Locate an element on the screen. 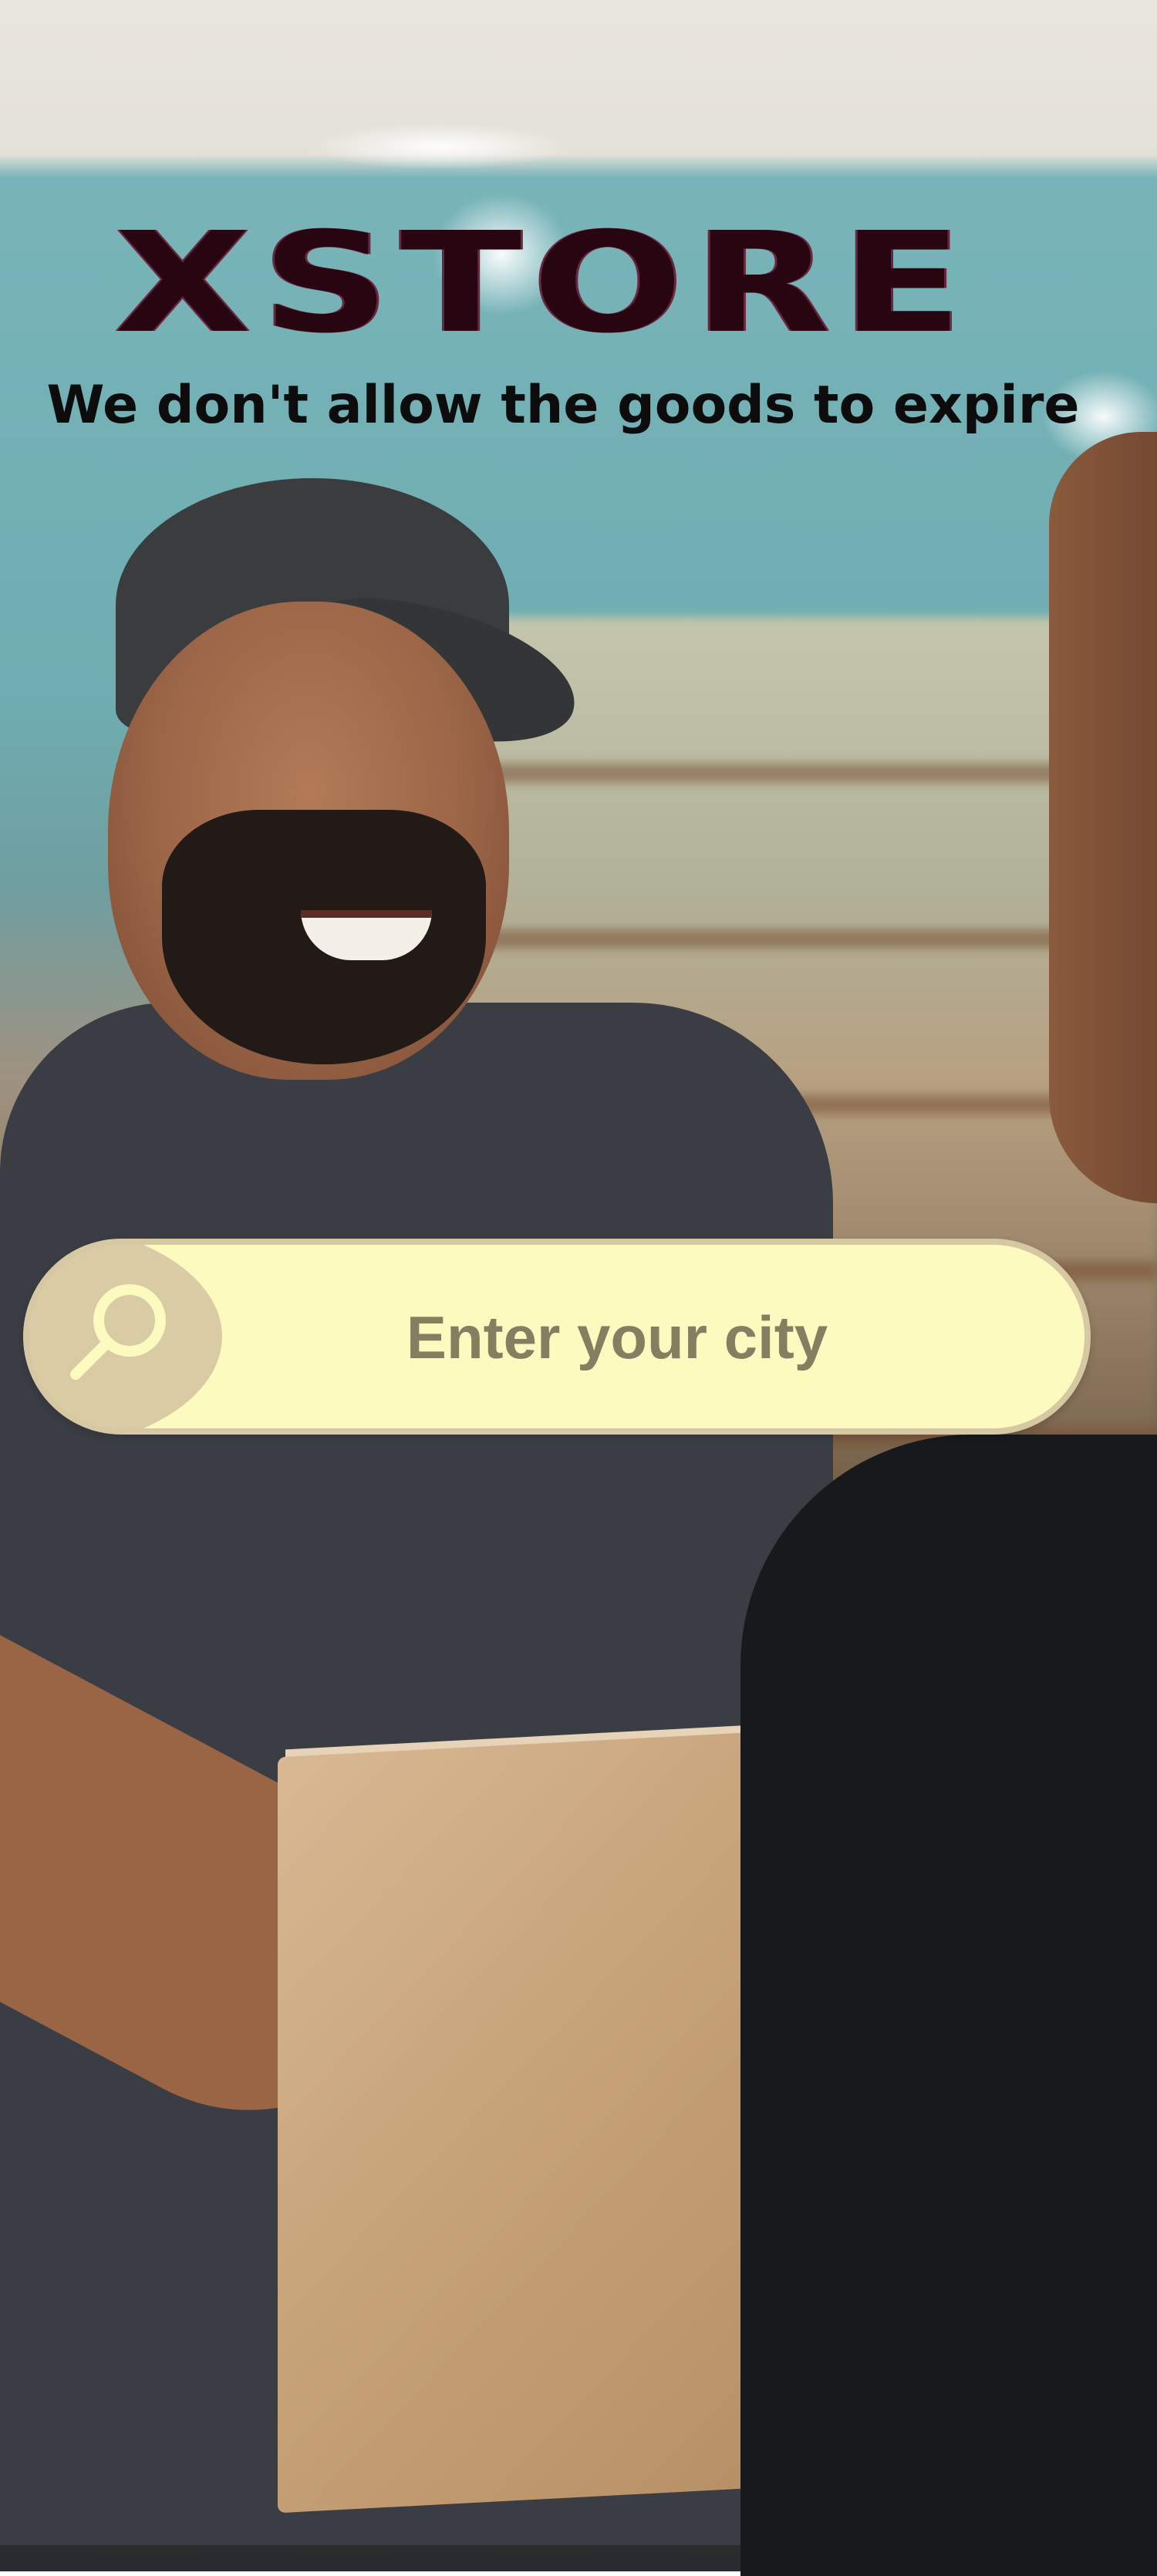  city-input is located at coordinates (617, 1337).